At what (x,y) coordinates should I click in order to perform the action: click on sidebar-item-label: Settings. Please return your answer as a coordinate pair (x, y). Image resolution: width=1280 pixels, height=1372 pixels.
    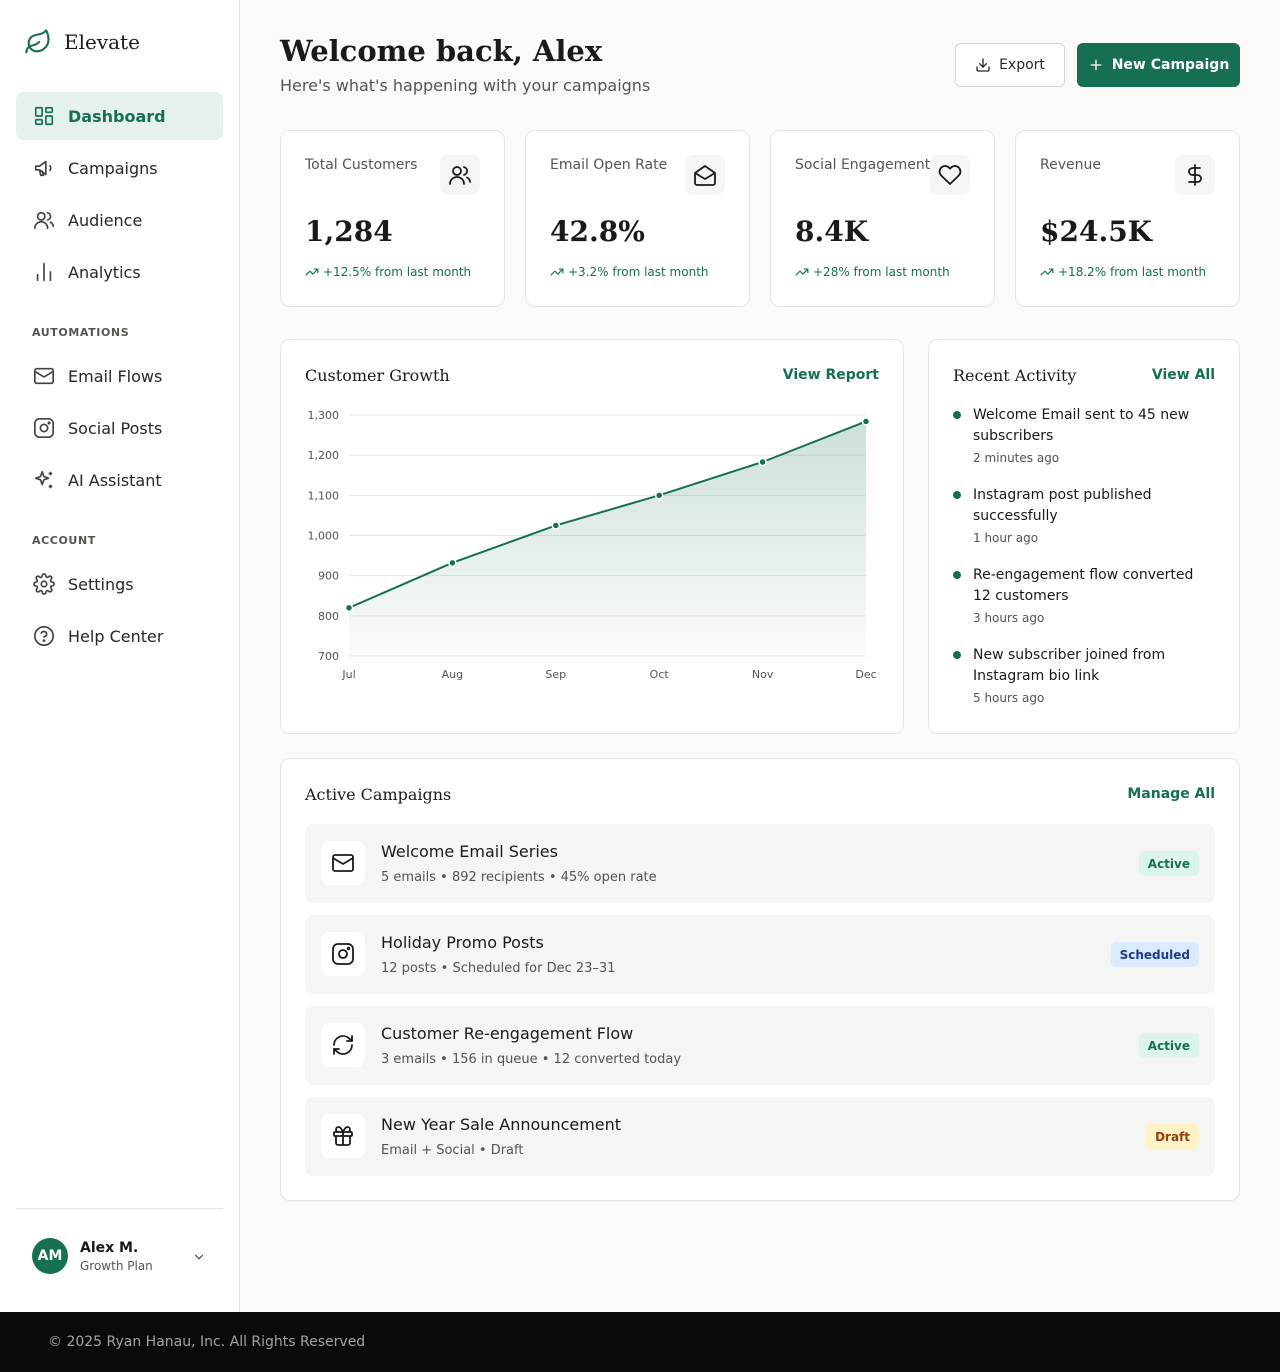
    Looking at the image, I should click on (101, 584).